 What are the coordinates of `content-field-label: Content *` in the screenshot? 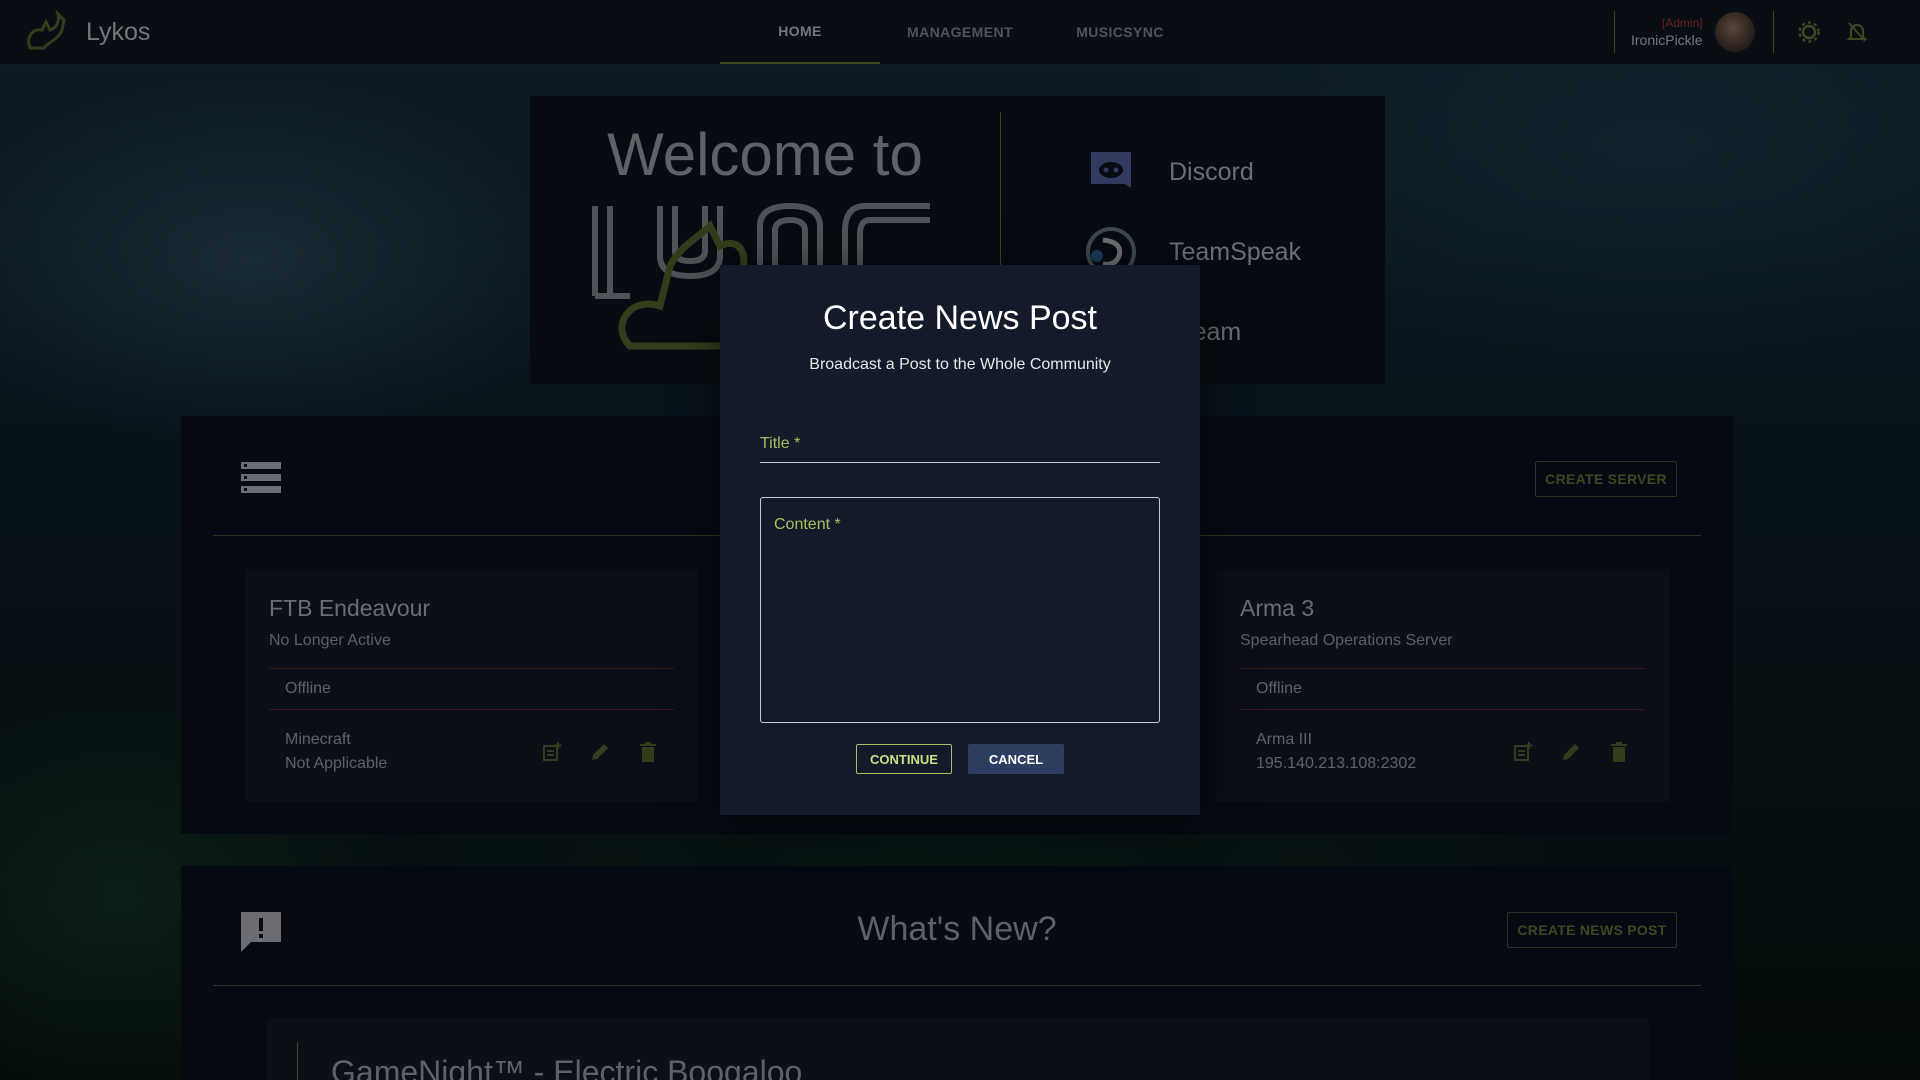 It's located at (807, 524).